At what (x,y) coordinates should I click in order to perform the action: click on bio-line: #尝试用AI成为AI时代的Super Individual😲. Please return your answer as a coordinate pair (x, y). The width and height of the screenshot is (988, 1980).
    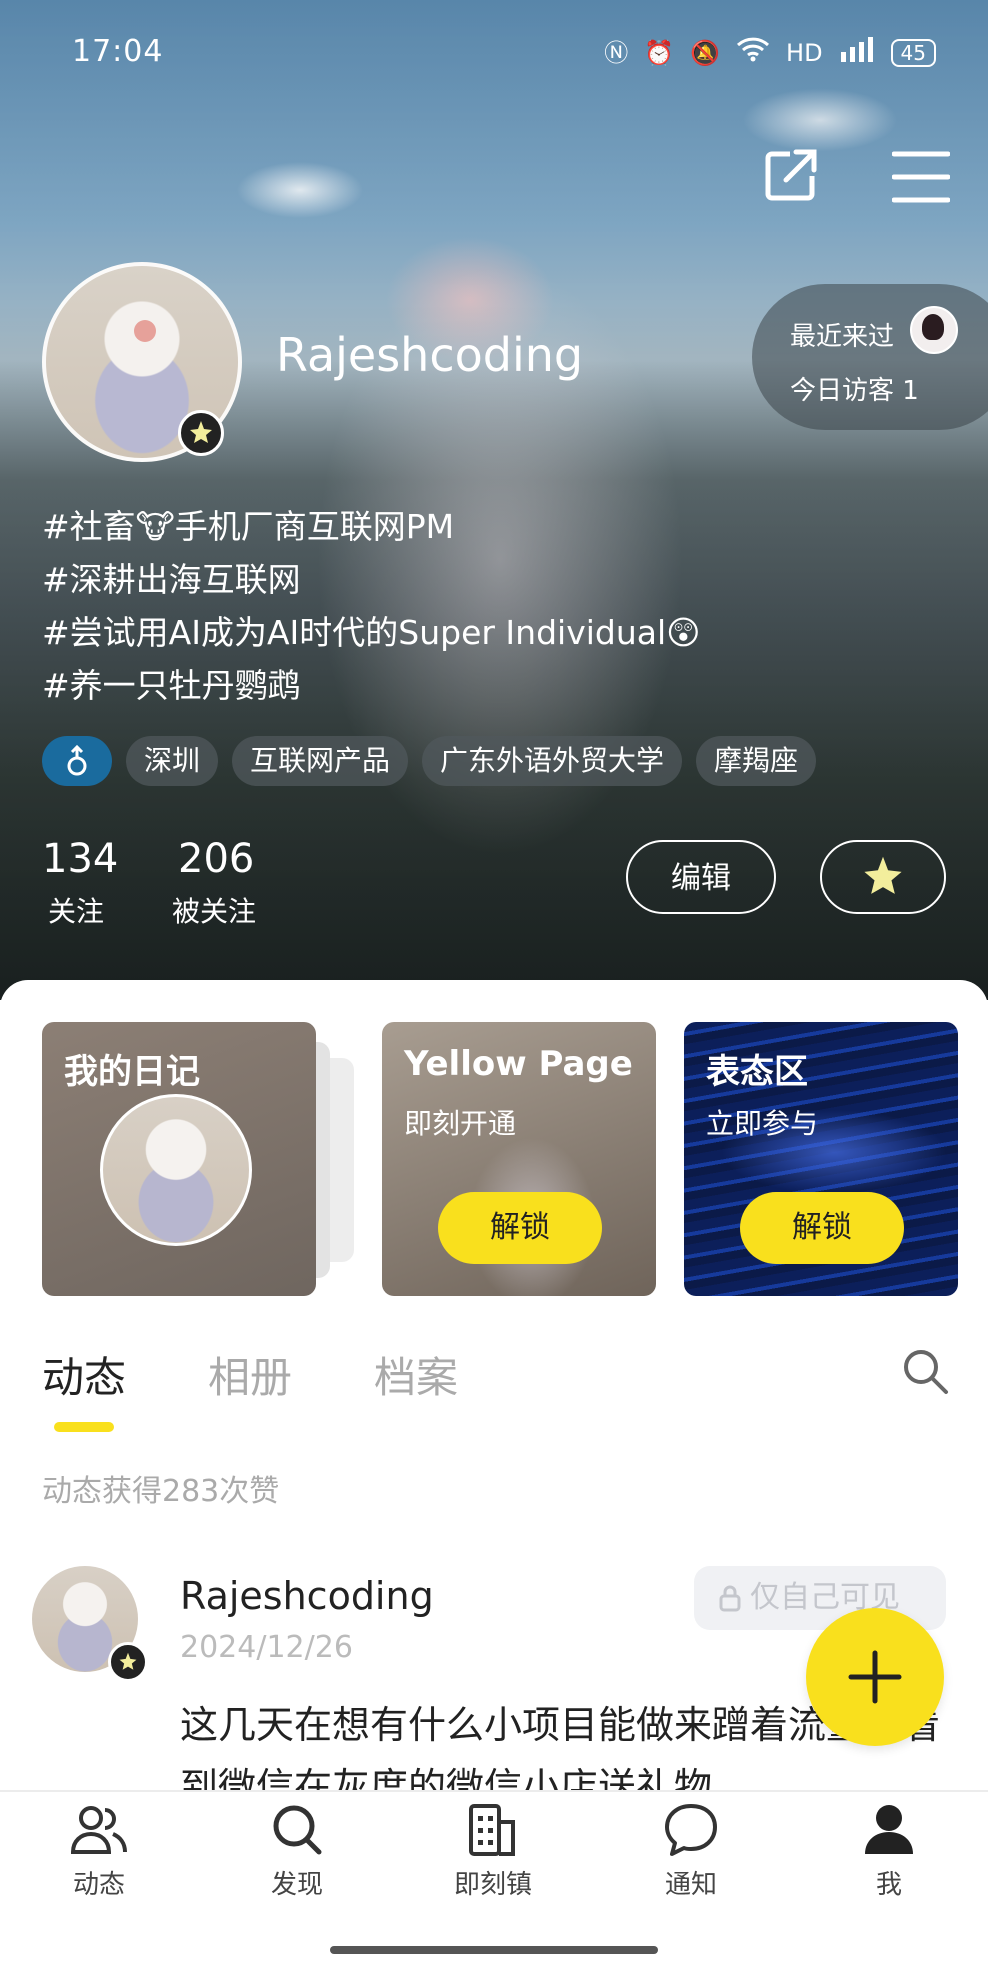
    Looking at the image, I should click on (371, 632).